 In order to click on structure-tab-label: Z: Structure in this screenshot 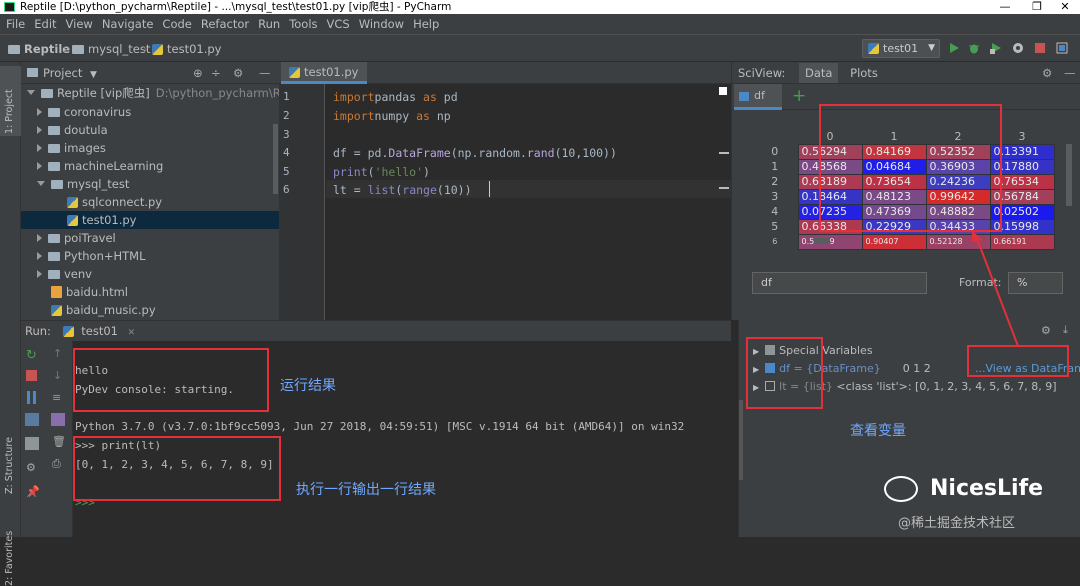, I will do `click(9, 465)`.